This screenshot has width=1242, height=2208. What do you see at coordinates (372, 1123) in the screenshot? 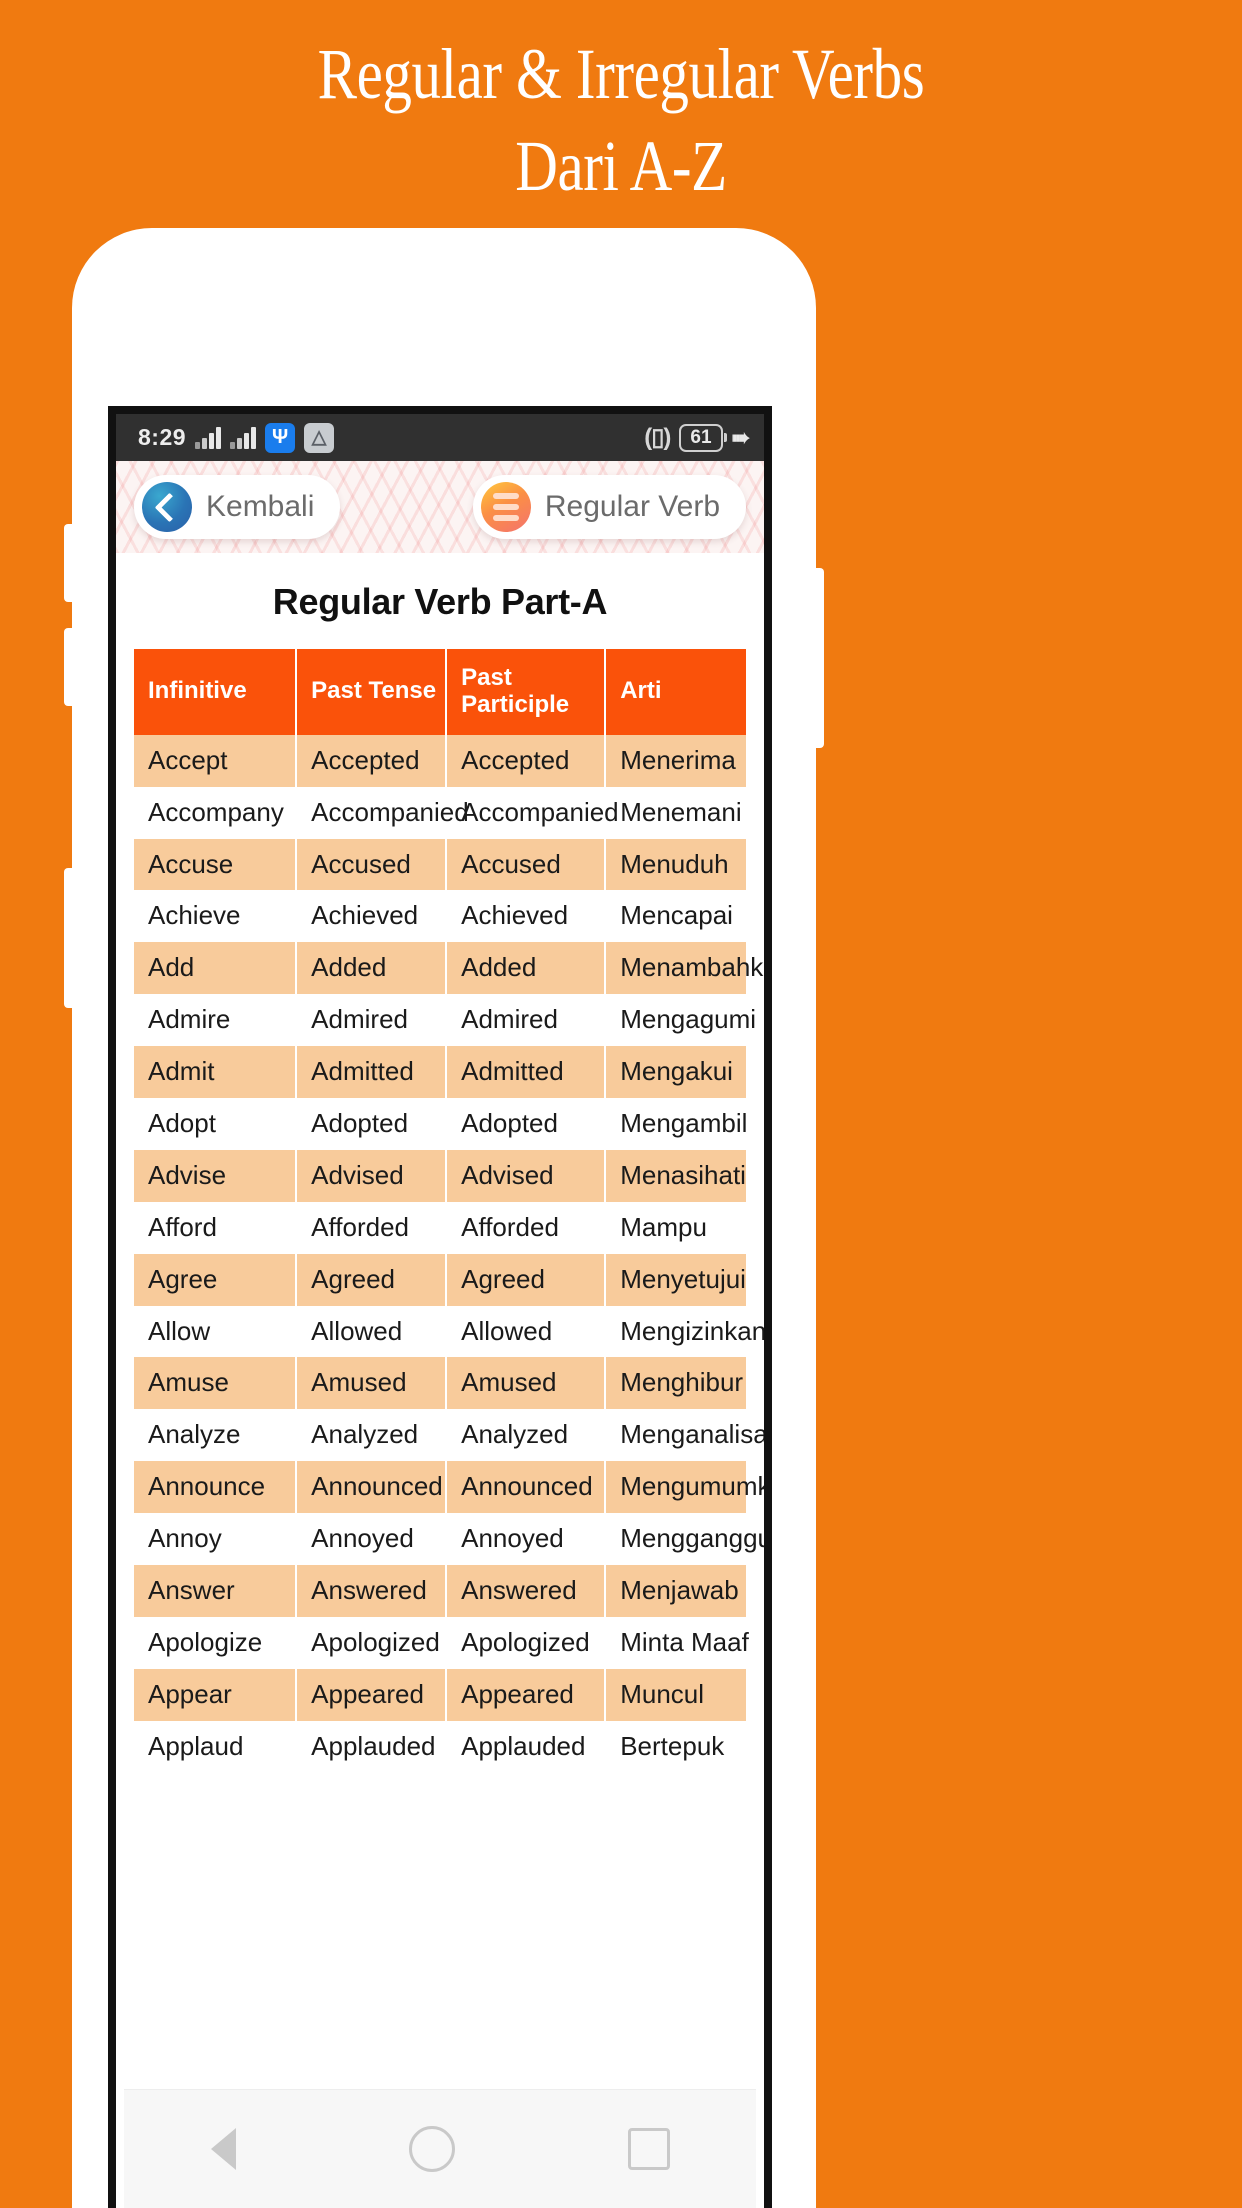
I see `table-cell: Adopted` at bounding box center [372, 1123].